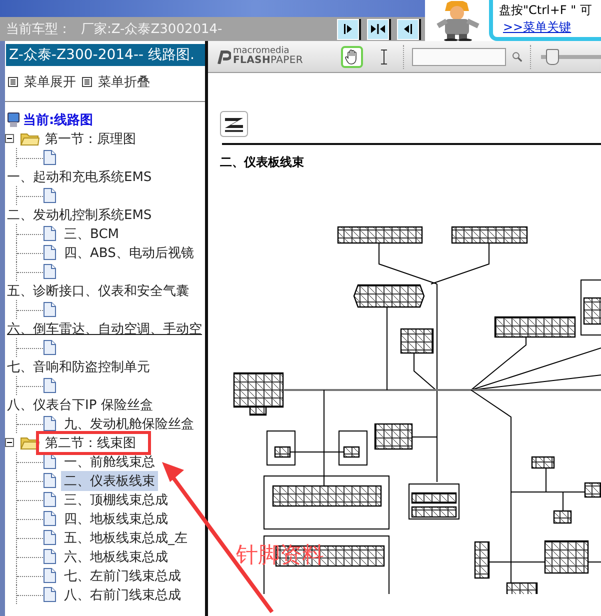 The height and width of the screenshot is (616, 601). Describe the element at coordinates (78, 177) in the screenshot. I see `tree-item: 一、起动和充电系统EMS` at that location.